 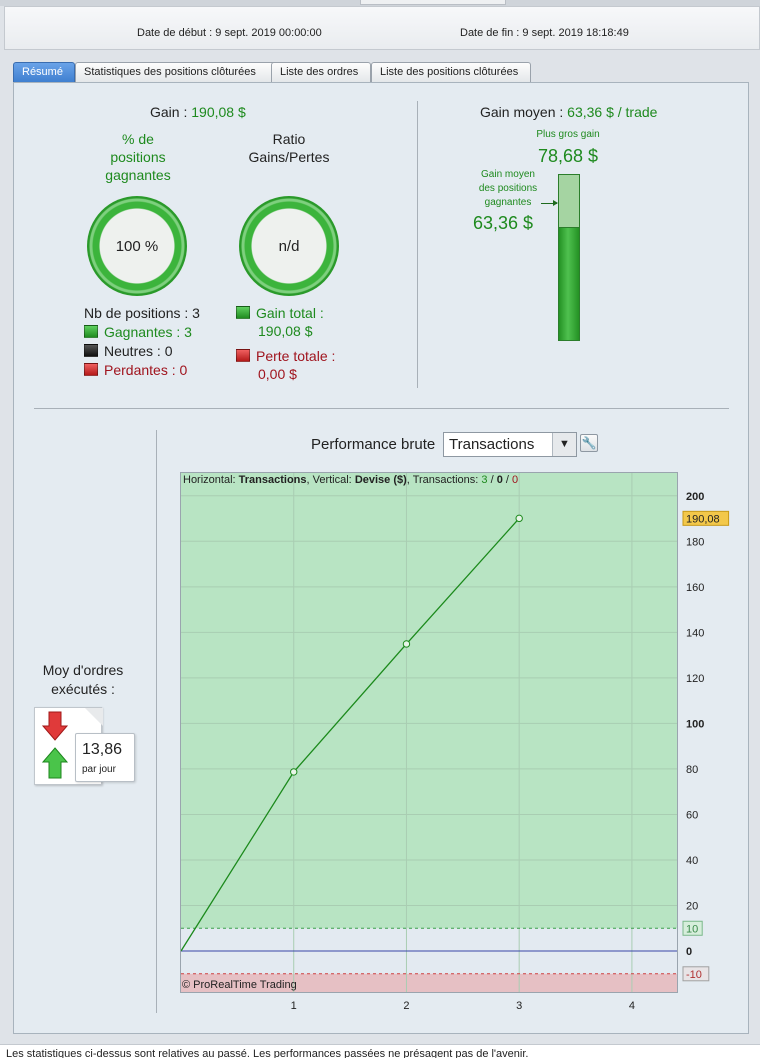 I want to click on win-rate-title-line: positions, so click(x=138, y=157).